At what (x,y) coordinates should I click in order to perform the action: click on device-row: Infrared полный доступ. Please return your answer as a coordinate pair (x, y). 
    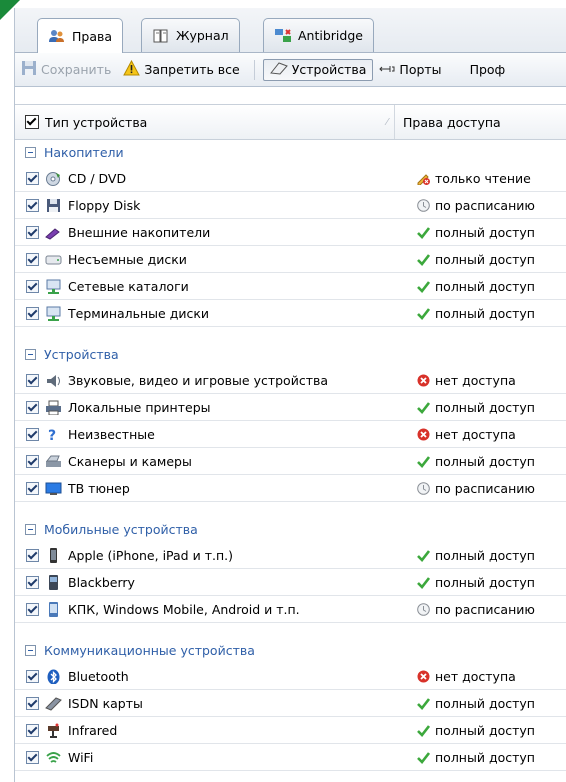
    Looking at the image, I should click on (290, 730).